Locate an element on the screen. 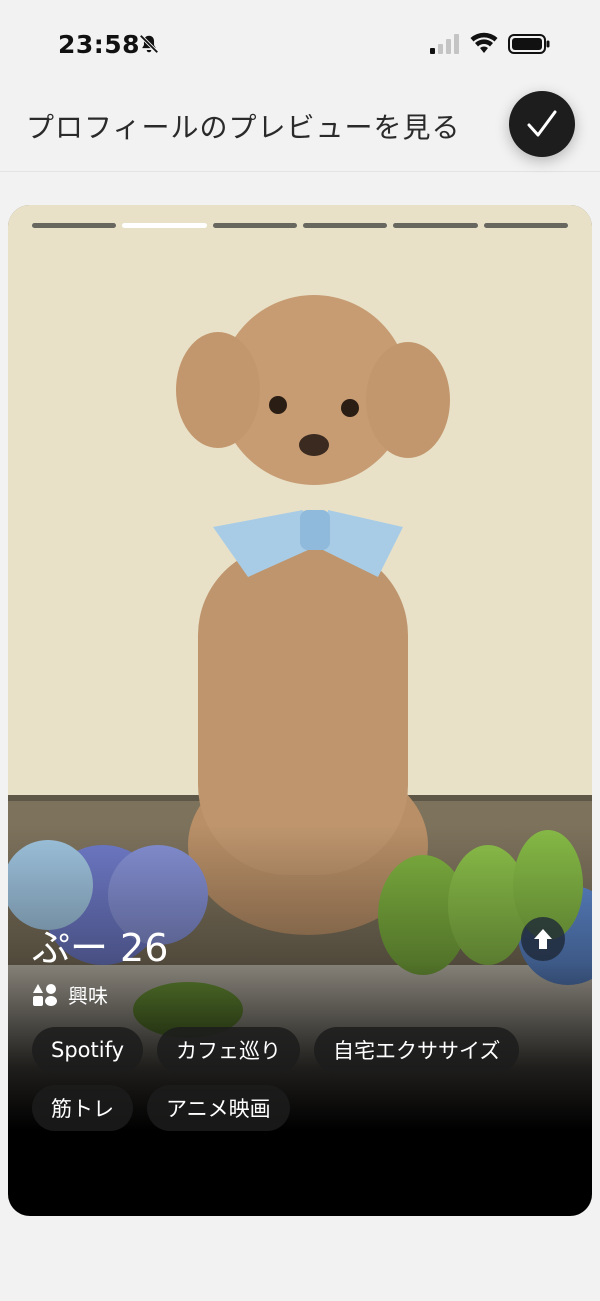 This screenshot has height=1301, width=600. interest-chip: 自宅エクササイズ is located at coordinates (417, 1050).